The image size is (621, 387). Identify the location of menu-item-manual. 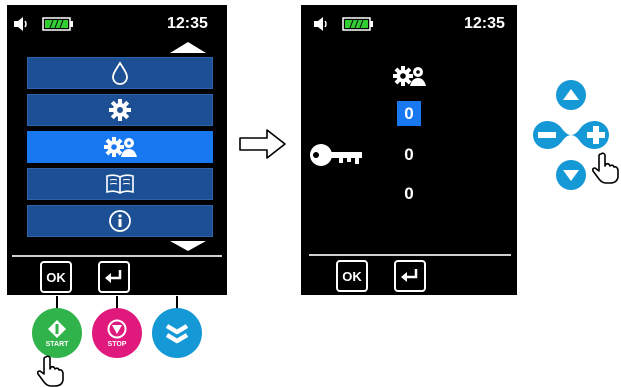
(120, 184).